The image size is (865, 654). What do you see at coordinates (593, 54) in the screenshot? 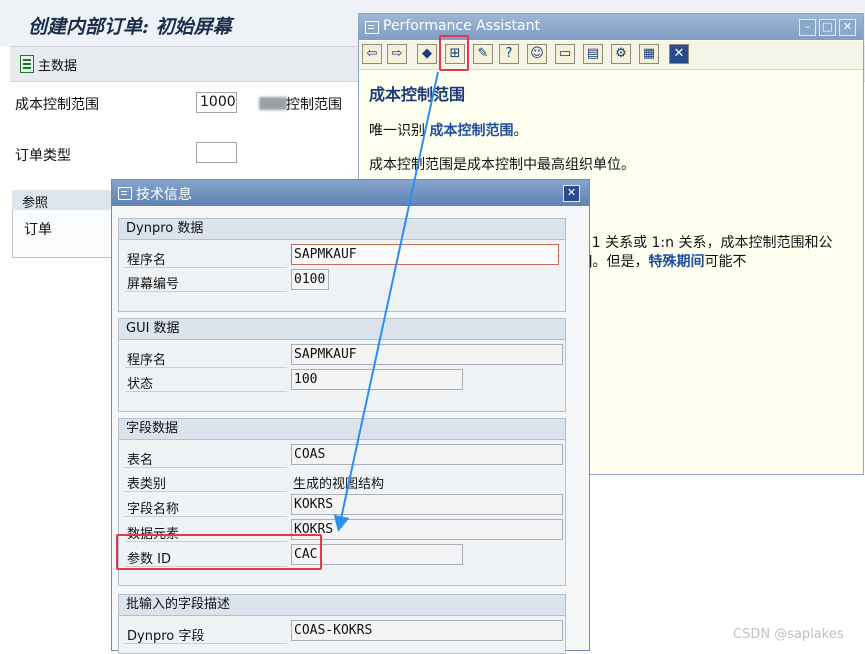
I see `print-icon: ▤` at bounding box center [593, 54].